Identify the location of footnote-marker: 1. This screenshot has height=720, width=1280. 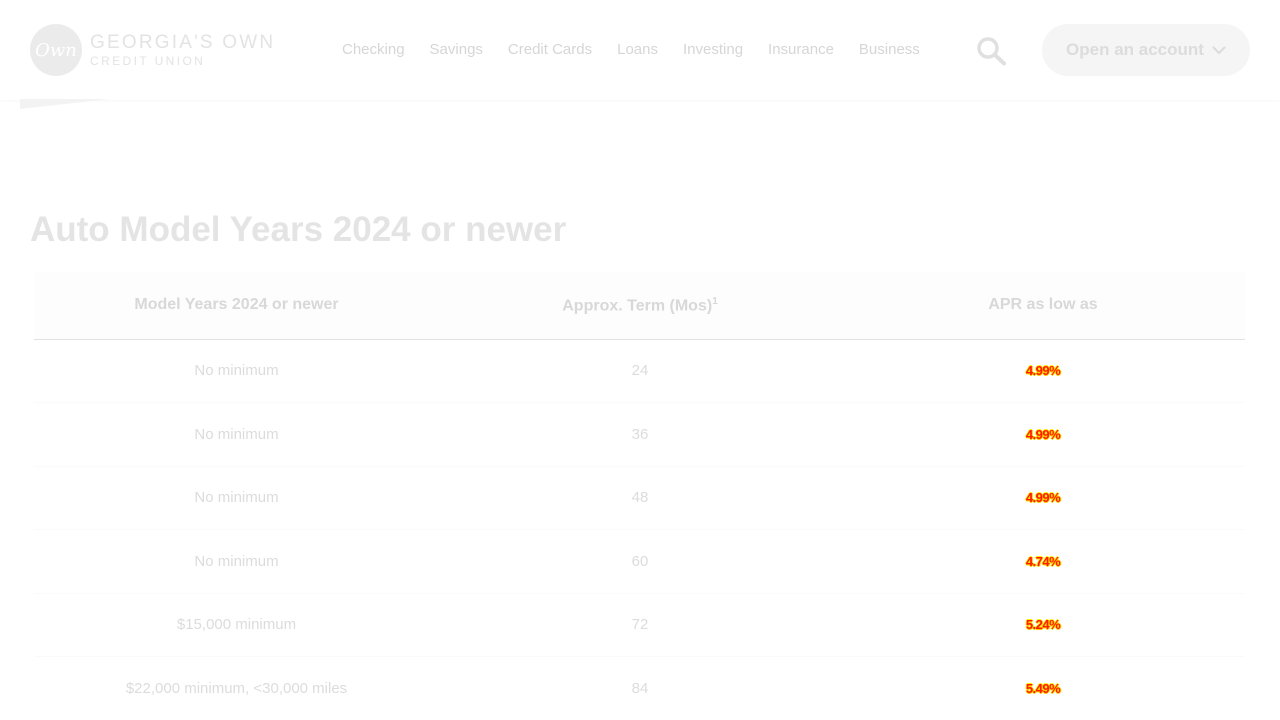
(715, 301).